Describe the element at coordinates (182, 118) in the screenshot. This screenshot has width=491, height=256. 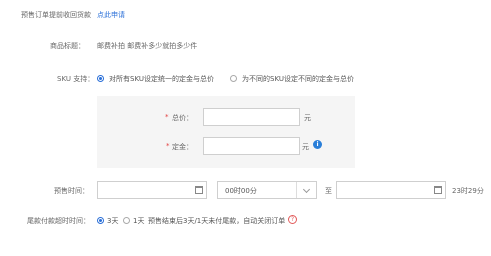
I see `total-label: 总价：` at that location.